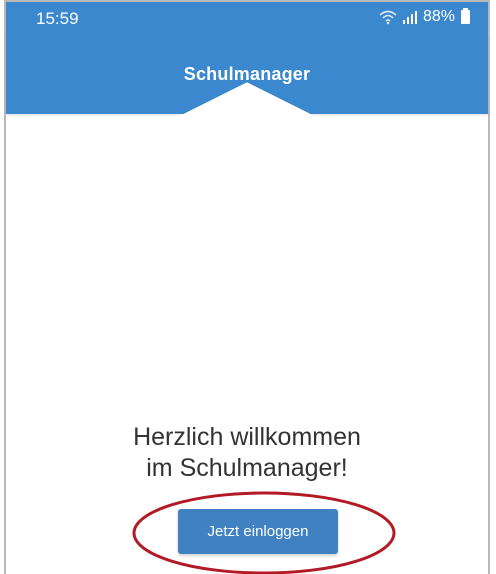 This screenshot has height=574, width=496. I want to click on battery-percent: 88%, so click(438, 16).